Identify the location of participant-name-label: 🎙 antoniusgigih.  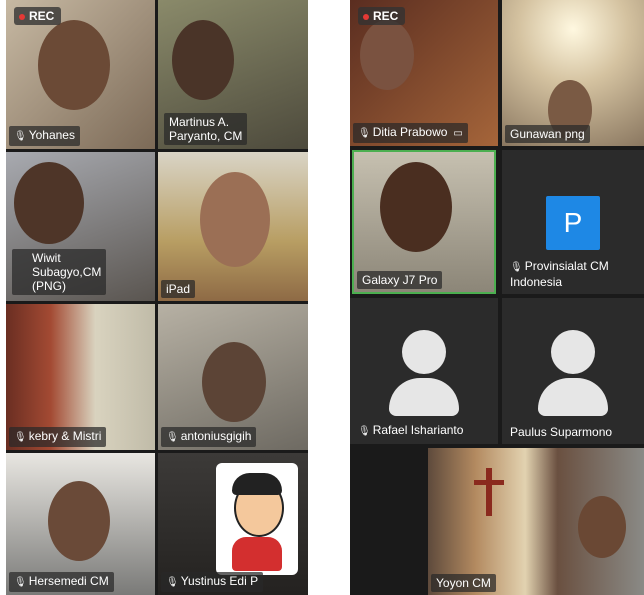
(209, 437).